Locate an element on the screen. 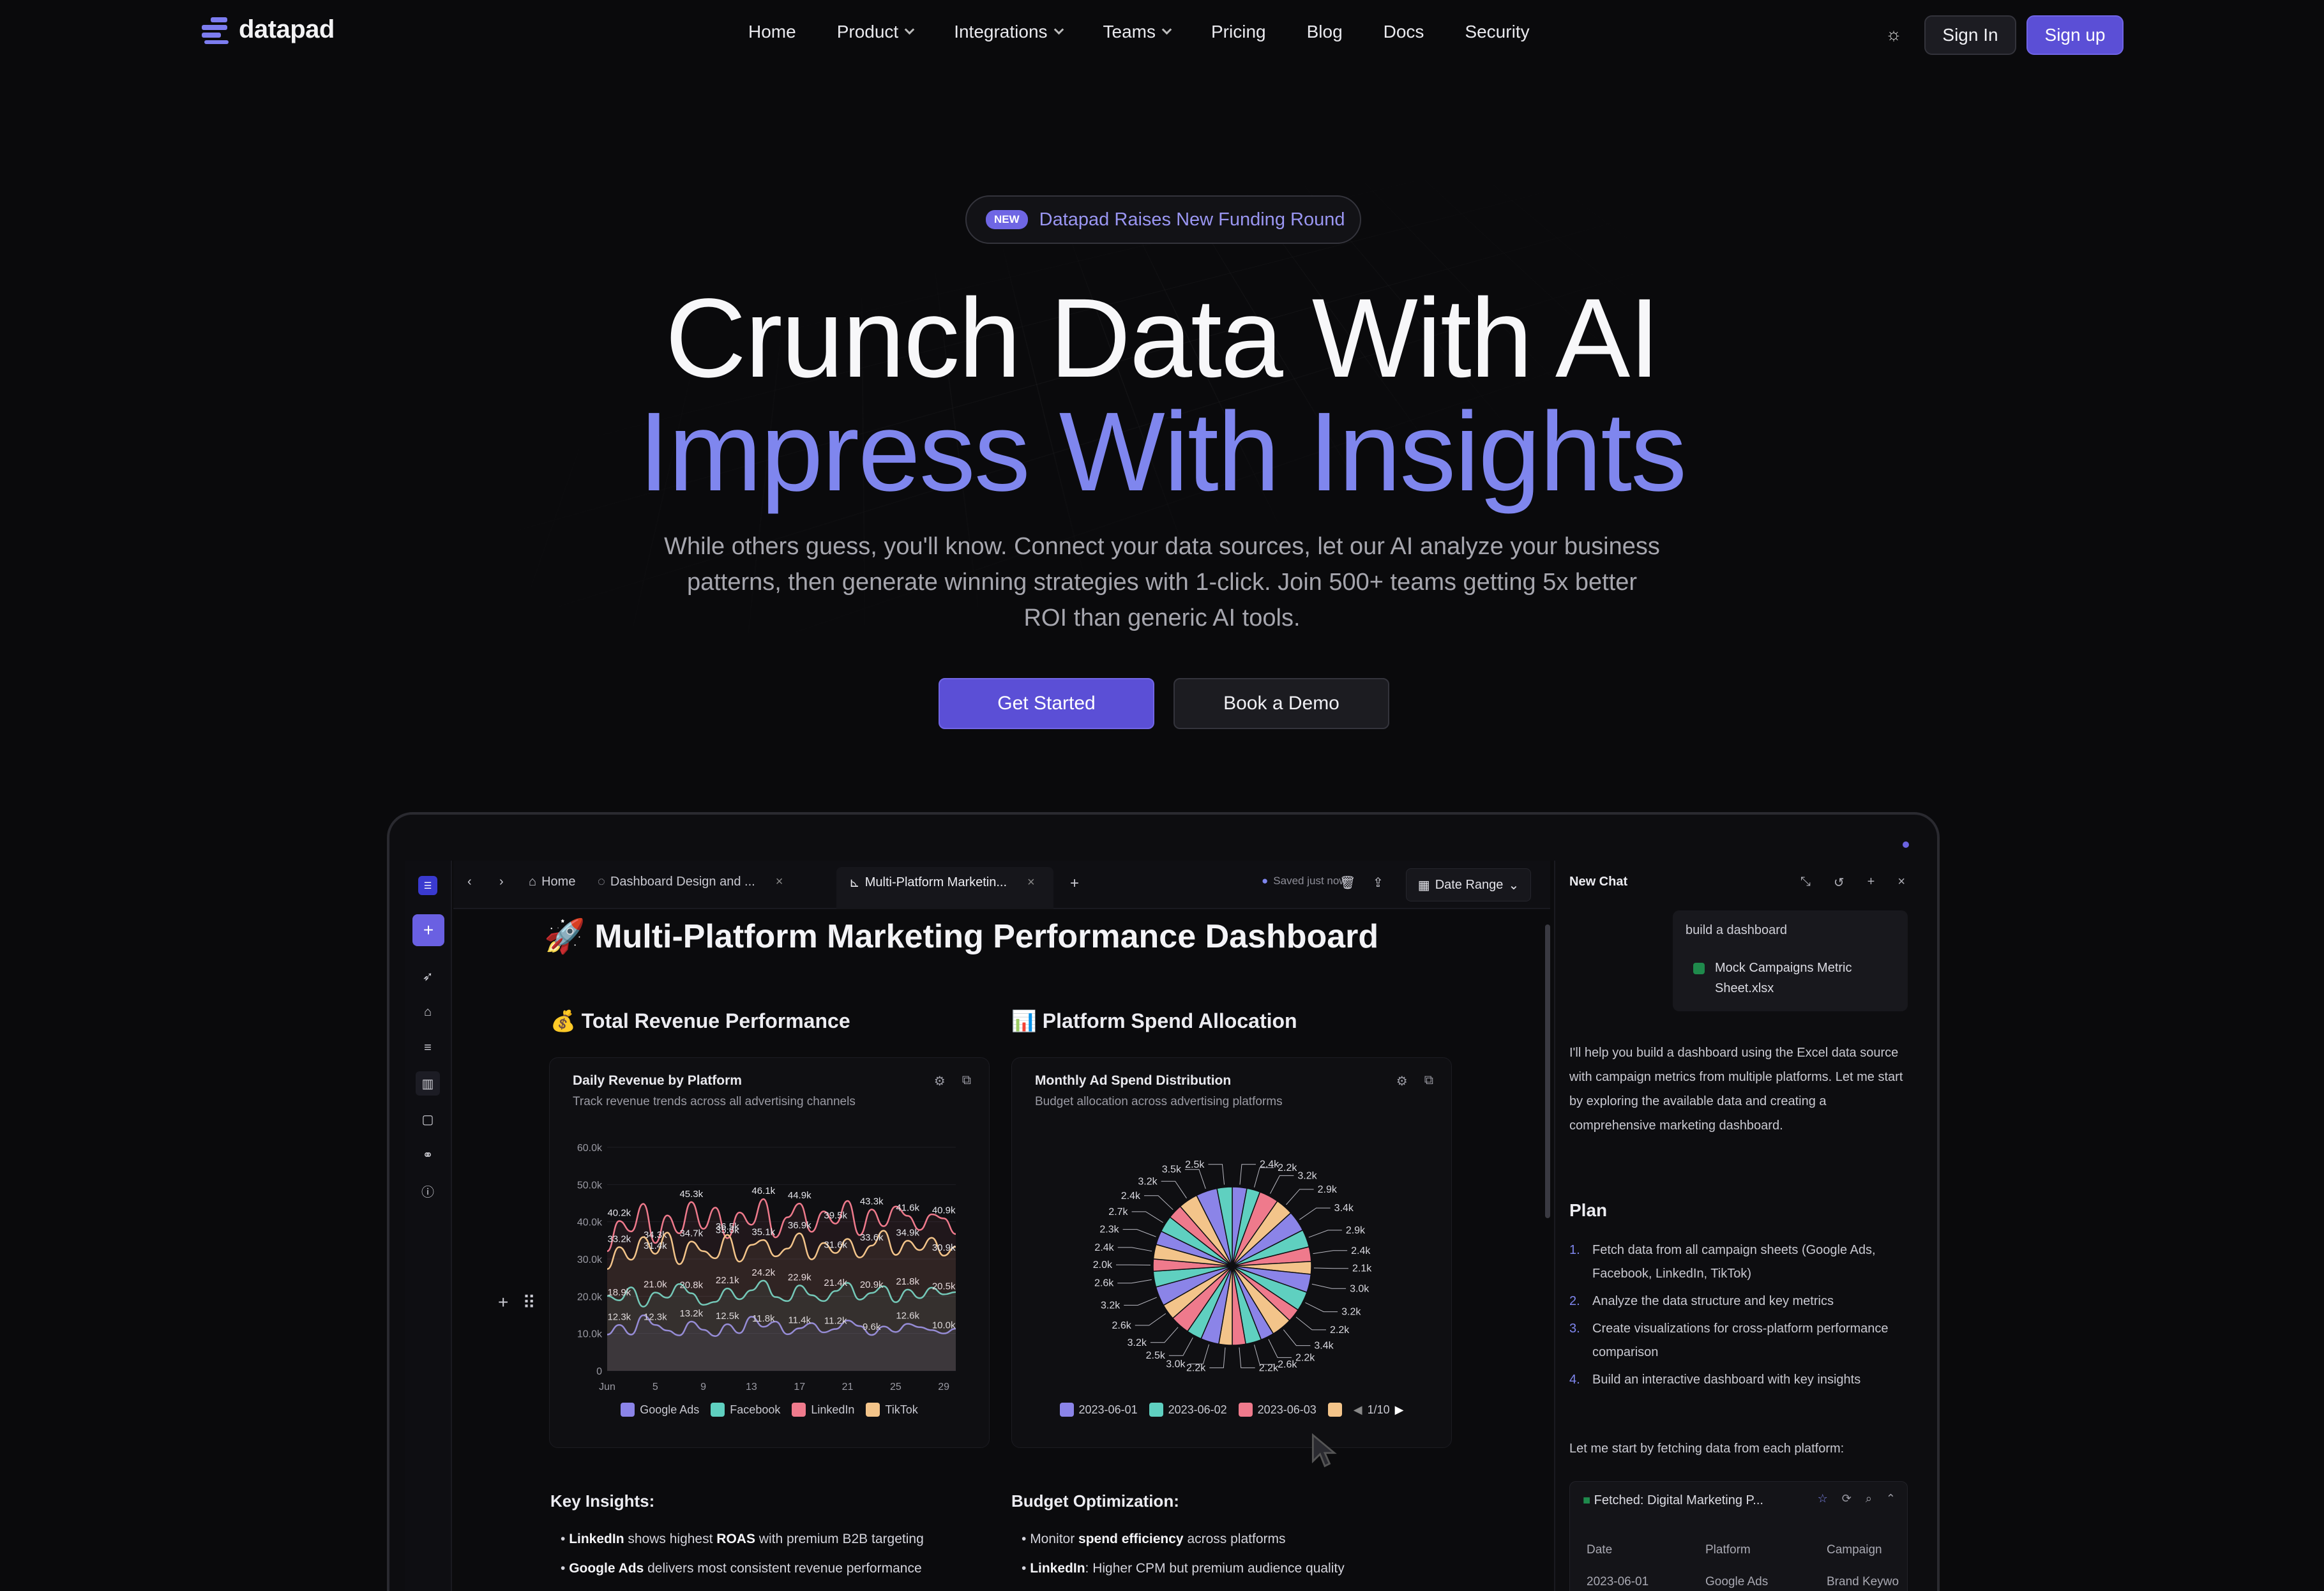 The height and width of the screenshot is (1591, 2324). date-range-select: ▦ Date Range ⌄ is located at coordinates (1468, 885).